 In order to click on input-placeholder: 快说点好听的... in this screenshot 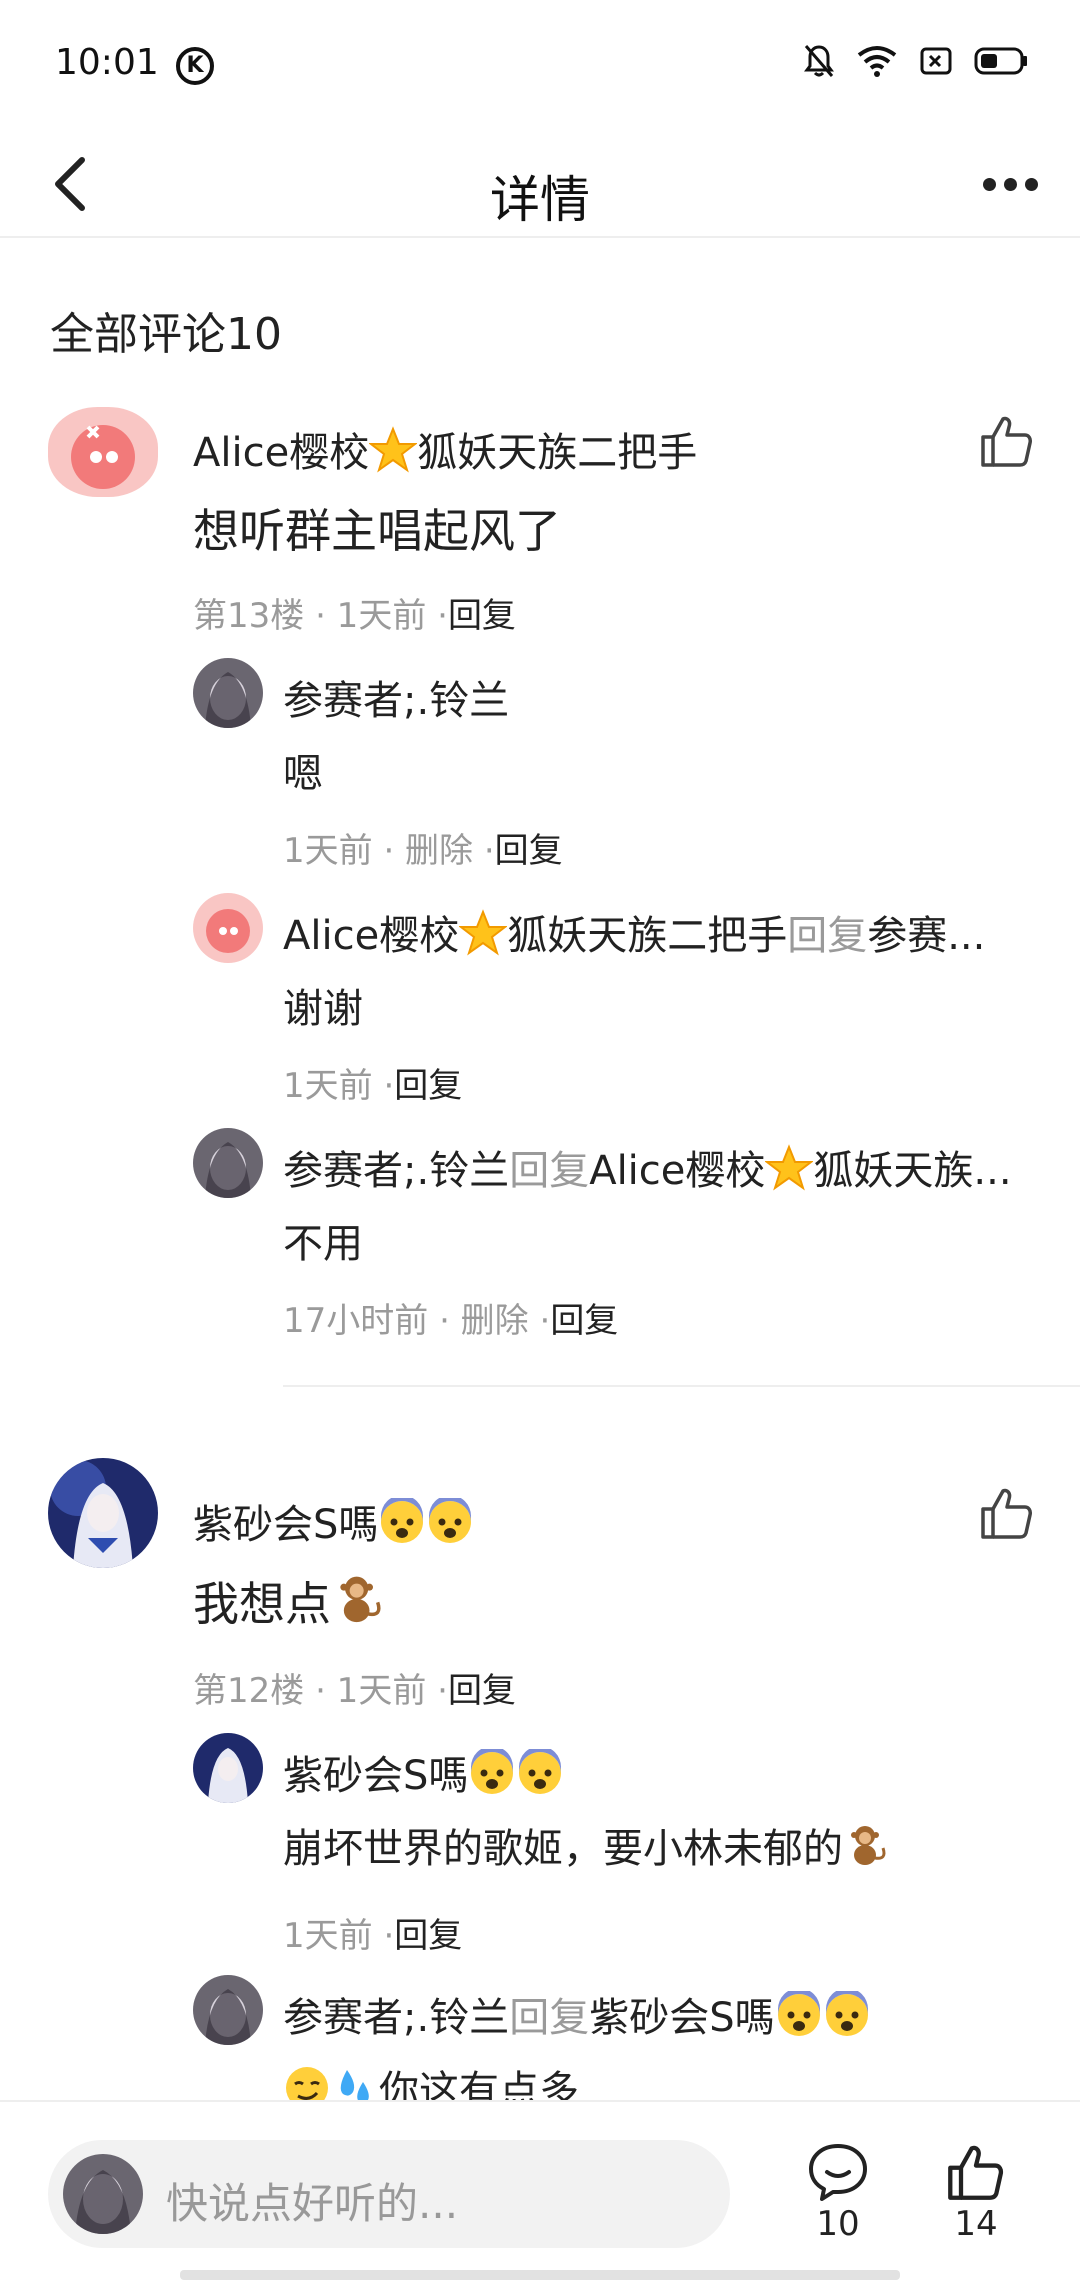, I will do `click(312, 2203)`.